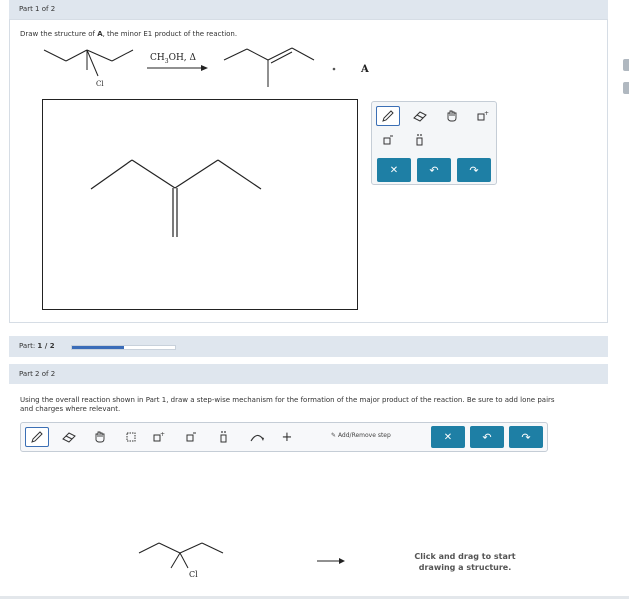 The height and width of the screenshot is (602, 629). I want to click on bottom-divider, so click(314, 597).